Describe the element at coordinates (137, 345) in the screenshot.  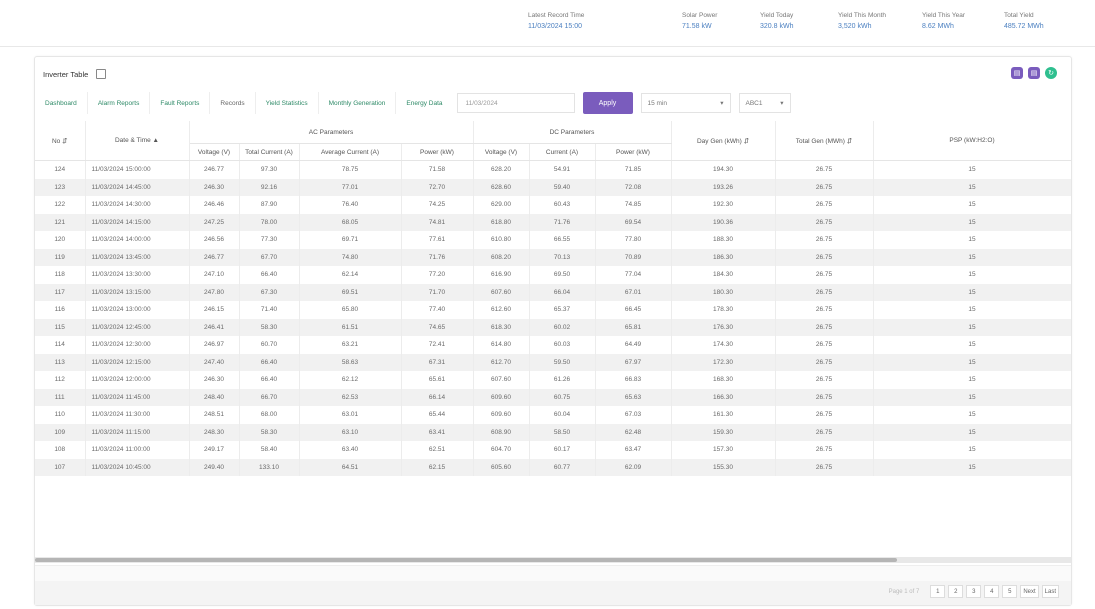
I see `table-cell: 11/03/2024 12:30:00` at that location.